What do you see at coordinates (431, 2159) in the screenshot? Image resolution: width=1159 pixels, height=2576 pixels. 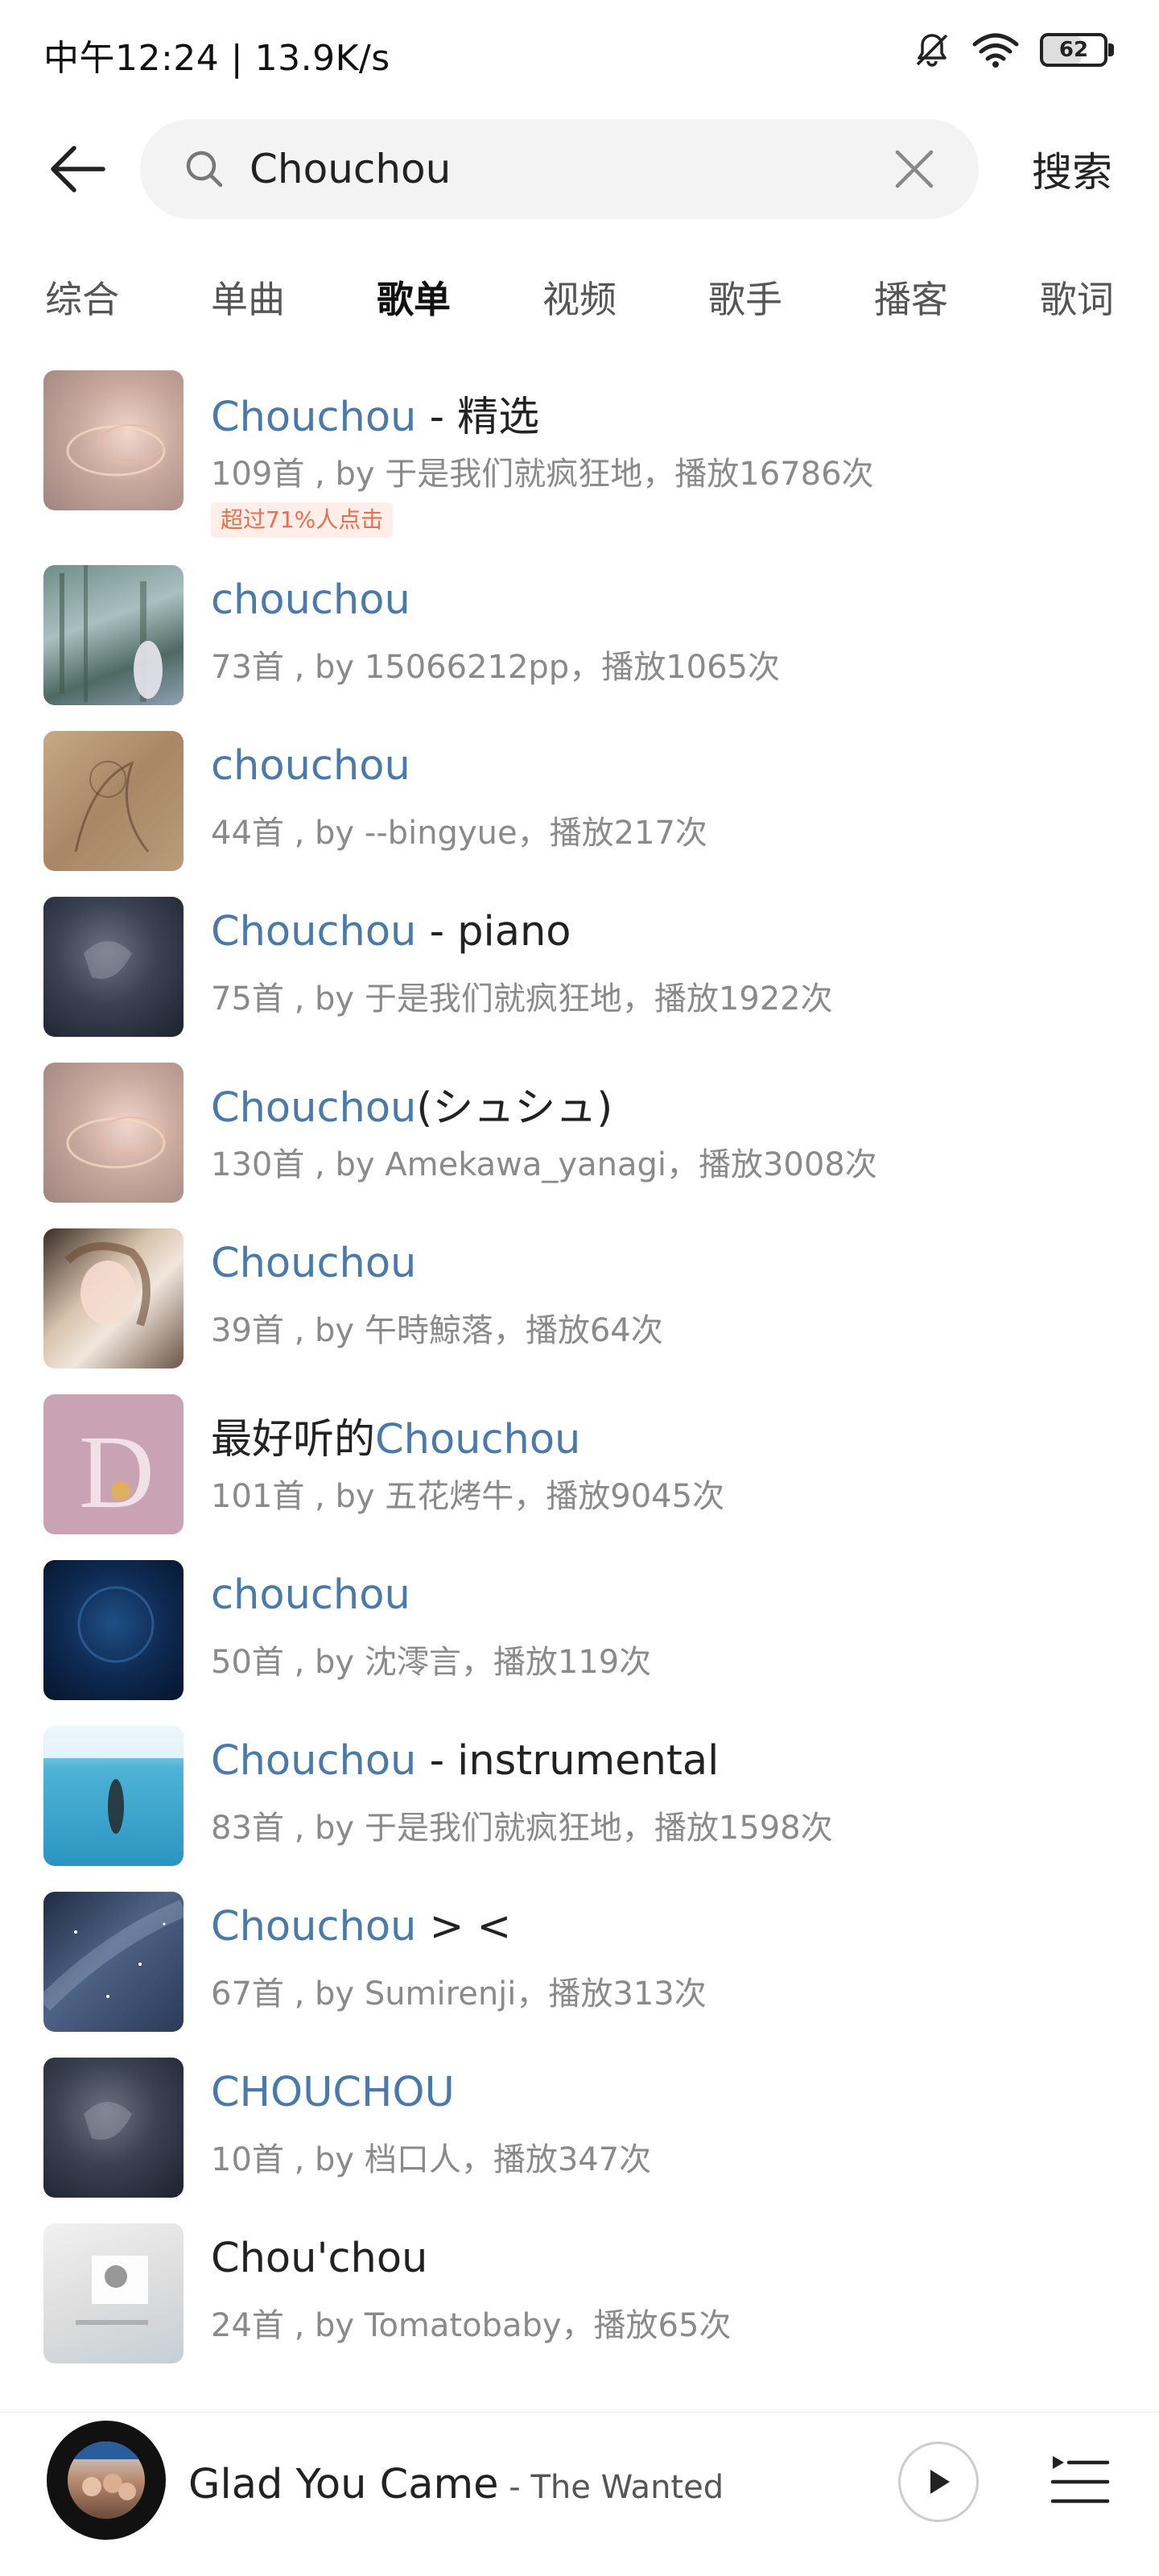 I see `playlist-meta: 10首 , by 档口人，播放347次` at bounding box center [431, 2159].